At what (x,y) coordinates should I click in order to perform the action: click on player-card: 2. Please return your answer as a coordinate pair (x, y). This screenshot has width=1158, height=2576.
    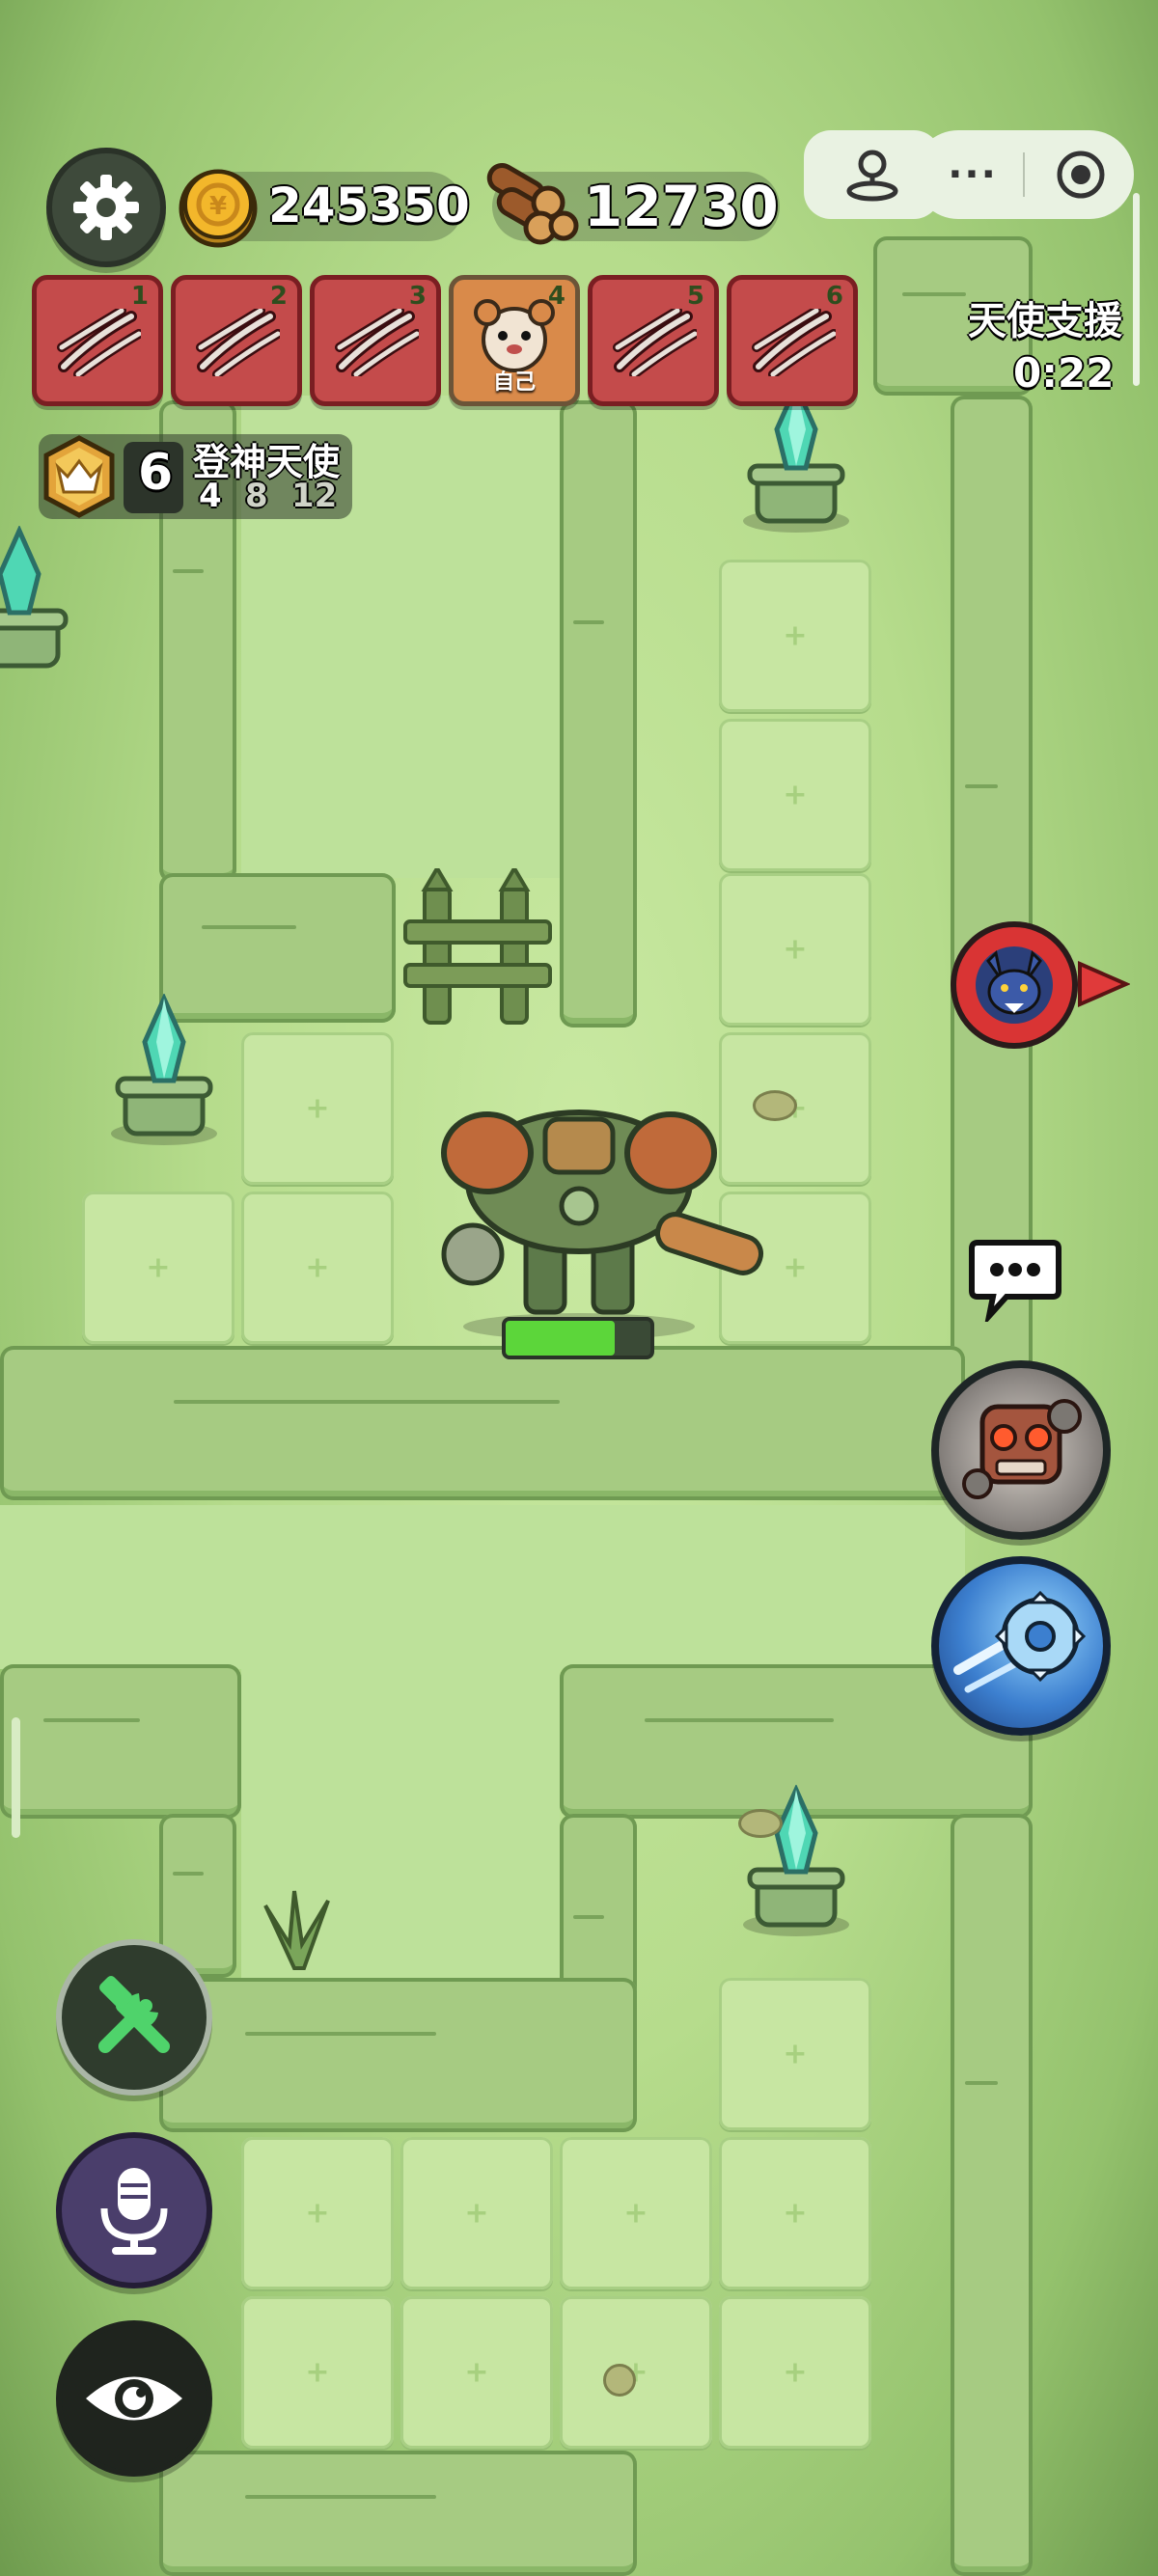
    Looking at the image, I should click on (236, 340).